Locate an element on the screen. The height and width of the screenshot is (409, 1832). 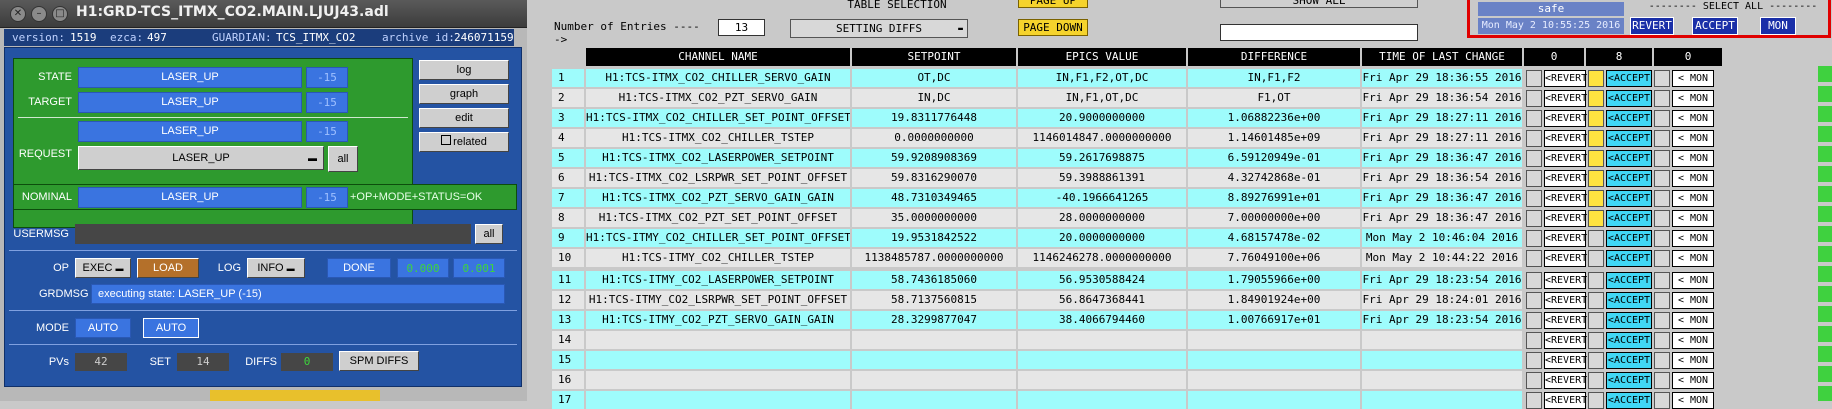
revert-all-button: REVERT is located at coordinates (1652, 26).